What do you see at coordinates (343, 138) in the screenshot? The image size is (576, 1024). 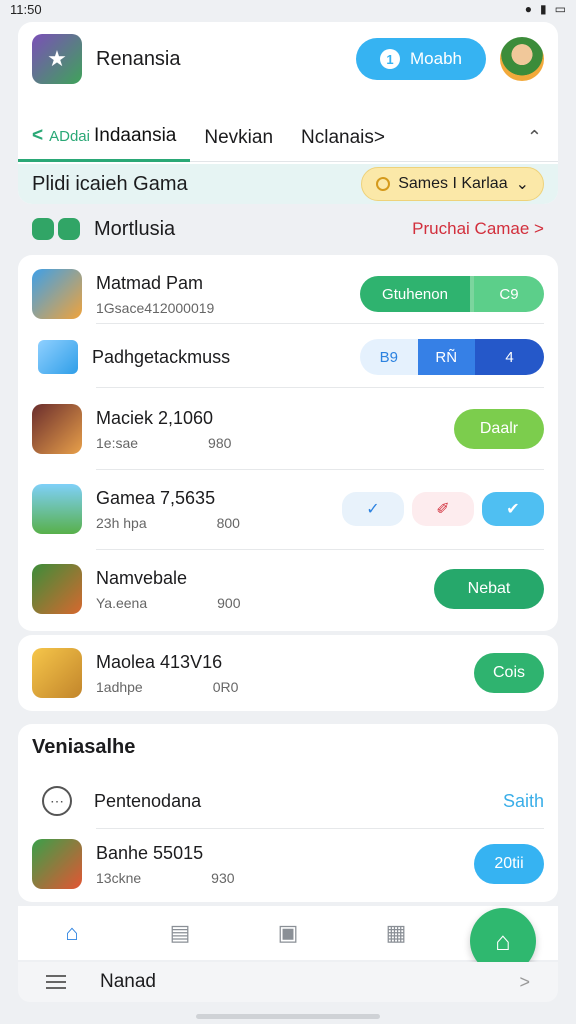 I see `tab-nclanais: Nclanais>` at bounding box center [343, 138].